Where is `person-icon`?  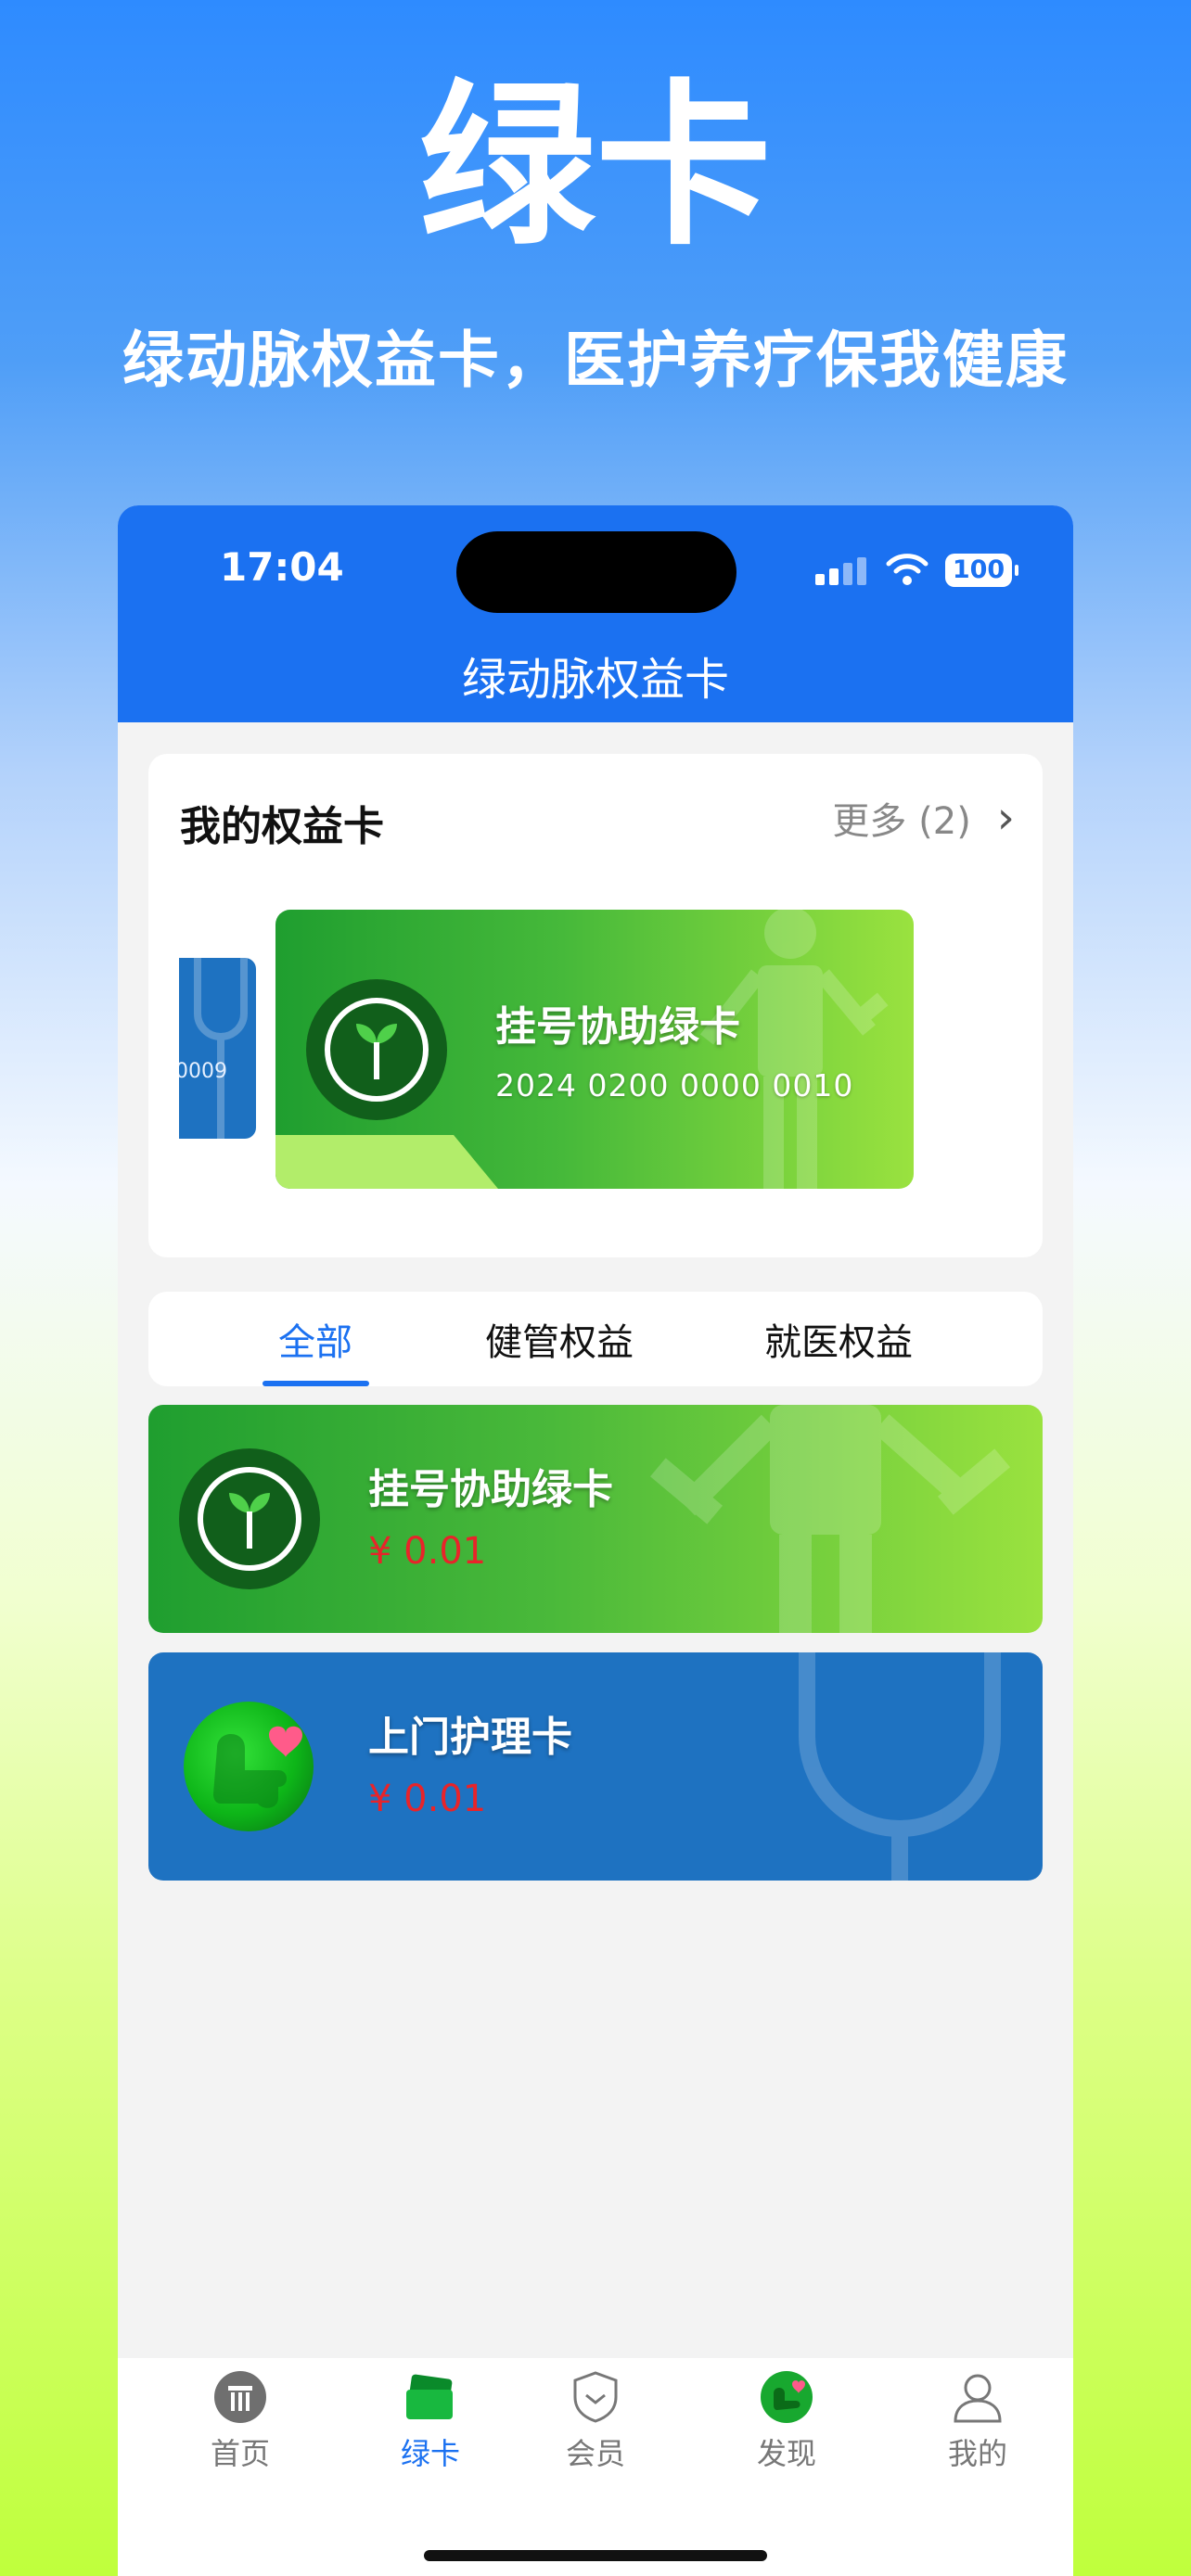 person-icon is located at coordinates (977, 2397).